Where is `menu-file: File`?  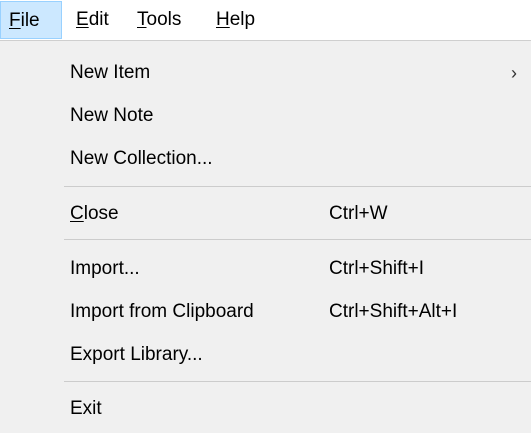
menu-file: File is located at coordinates (31, 20).